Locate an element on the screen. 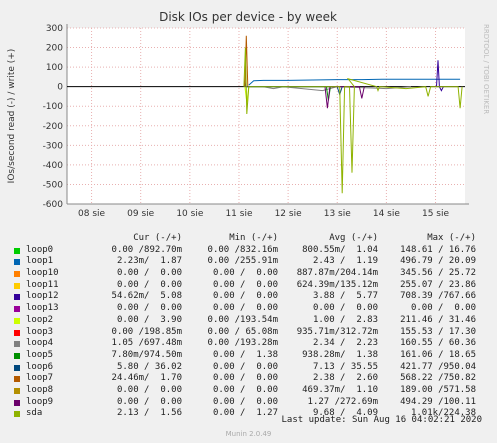  legend-avg: 1.27 /272.69m is located at coordinates (342, 401).